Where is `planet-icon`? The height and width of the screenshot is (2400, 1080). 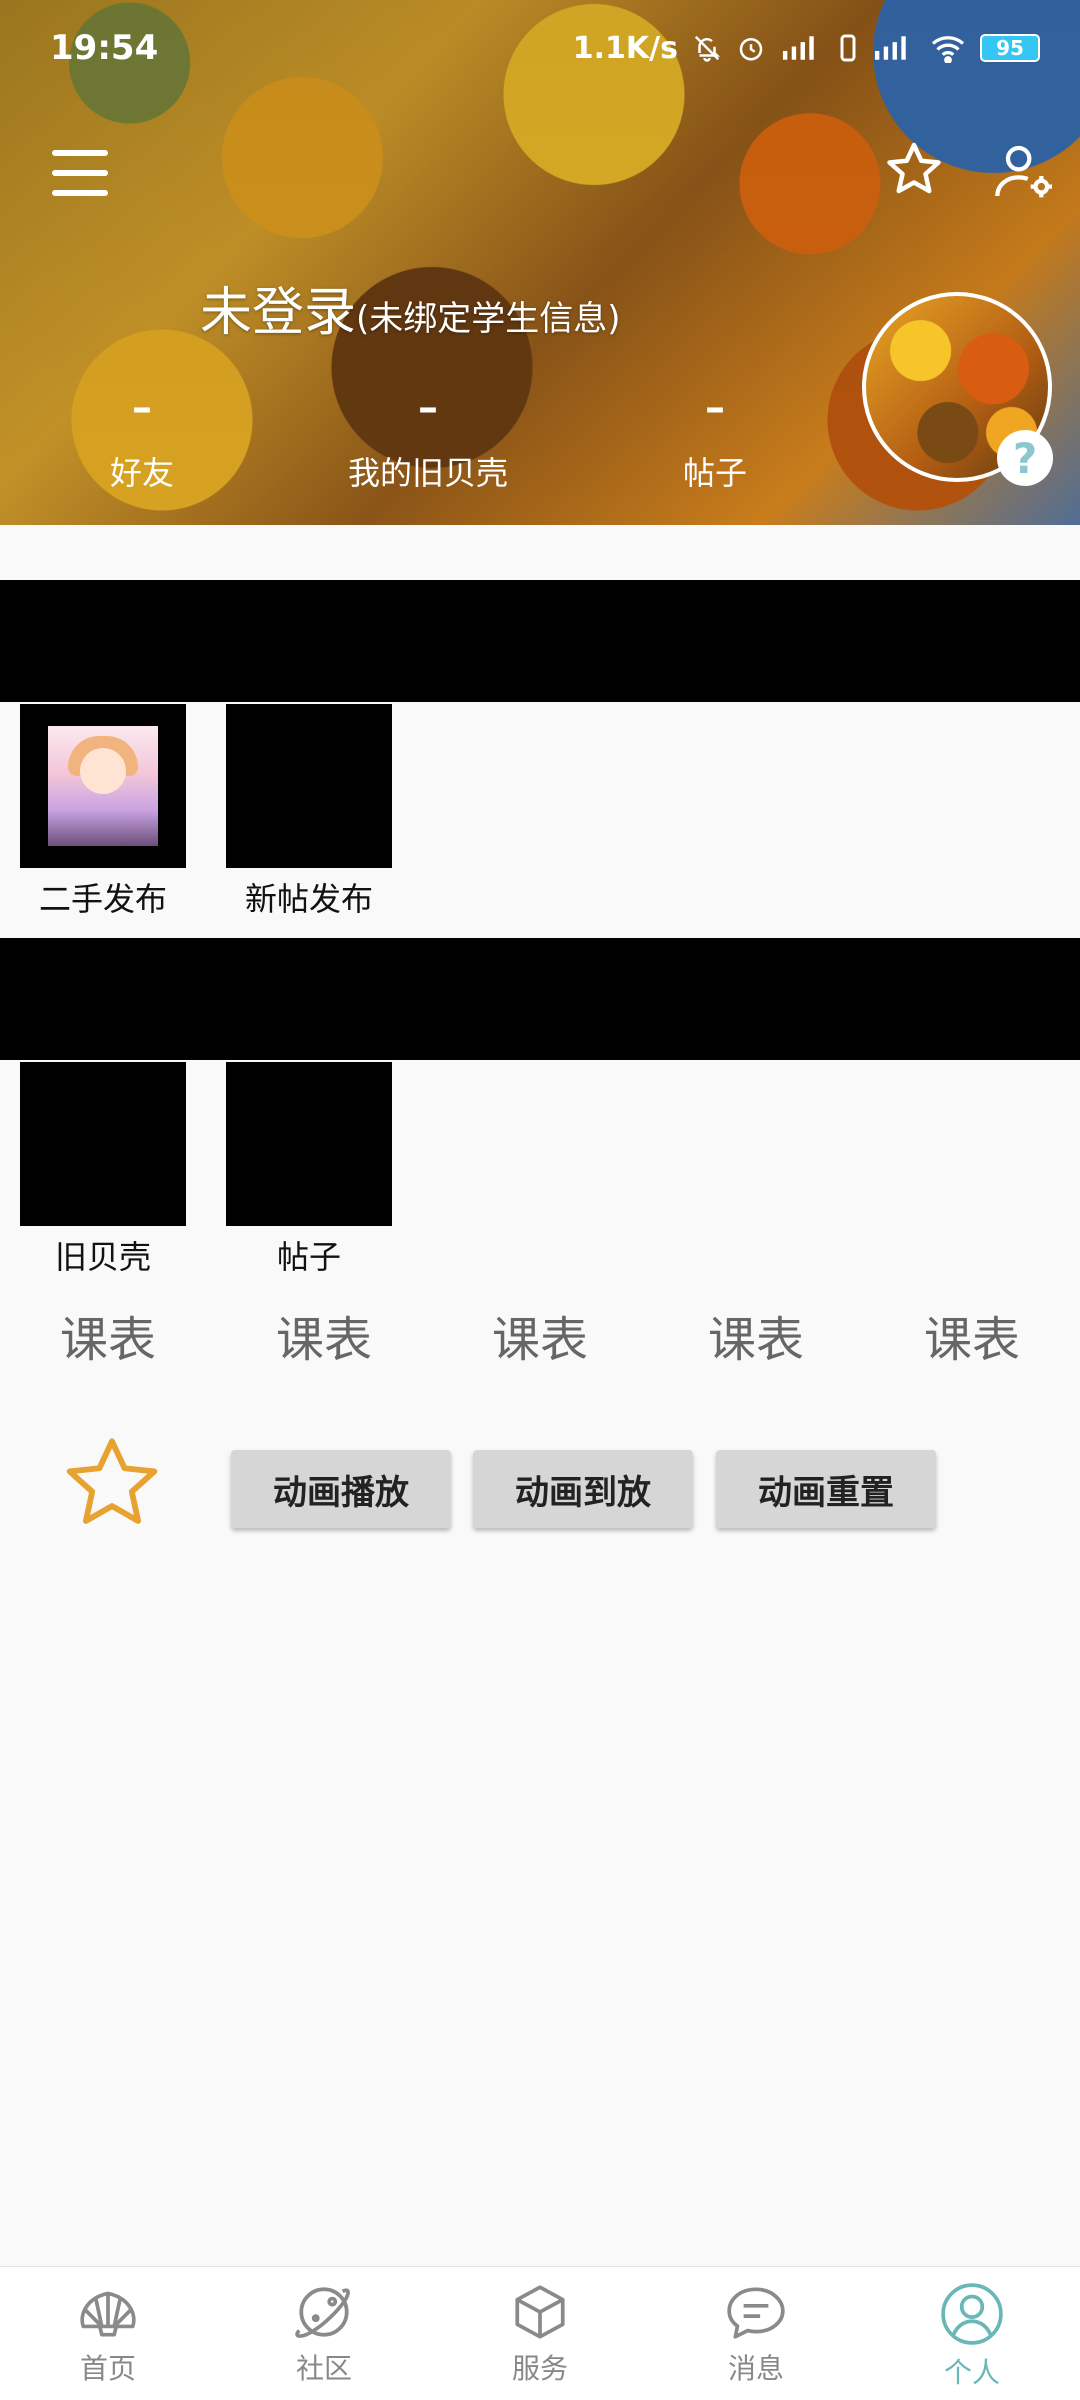 planet-icon is located at coordinates (322, 2312).